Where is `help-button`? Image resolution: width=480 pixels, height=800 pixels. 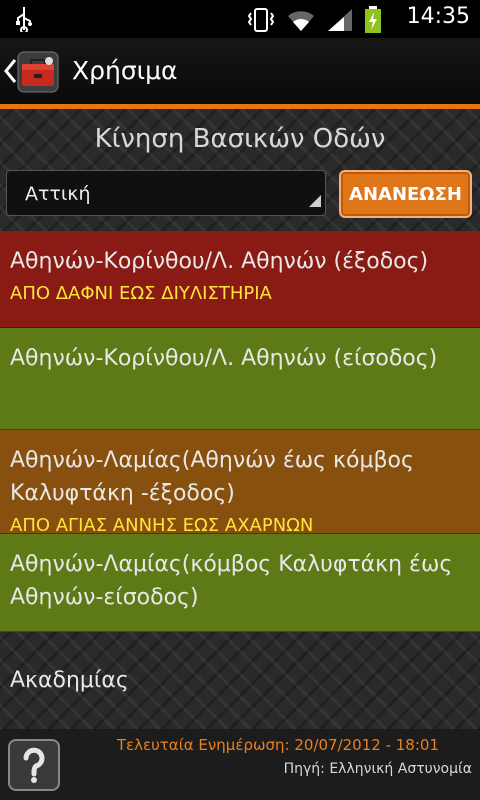 help-button is located at coordinates (34, 765).